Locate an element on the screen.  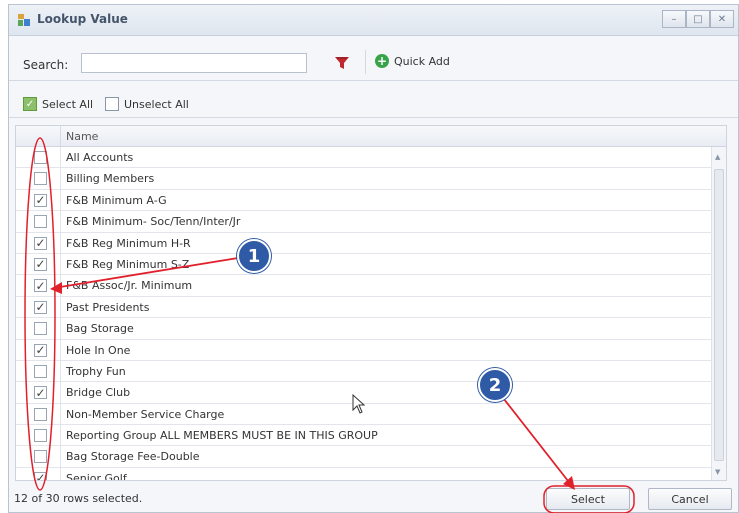
row-name: Past Presidents is located at coordinates (108, 307).